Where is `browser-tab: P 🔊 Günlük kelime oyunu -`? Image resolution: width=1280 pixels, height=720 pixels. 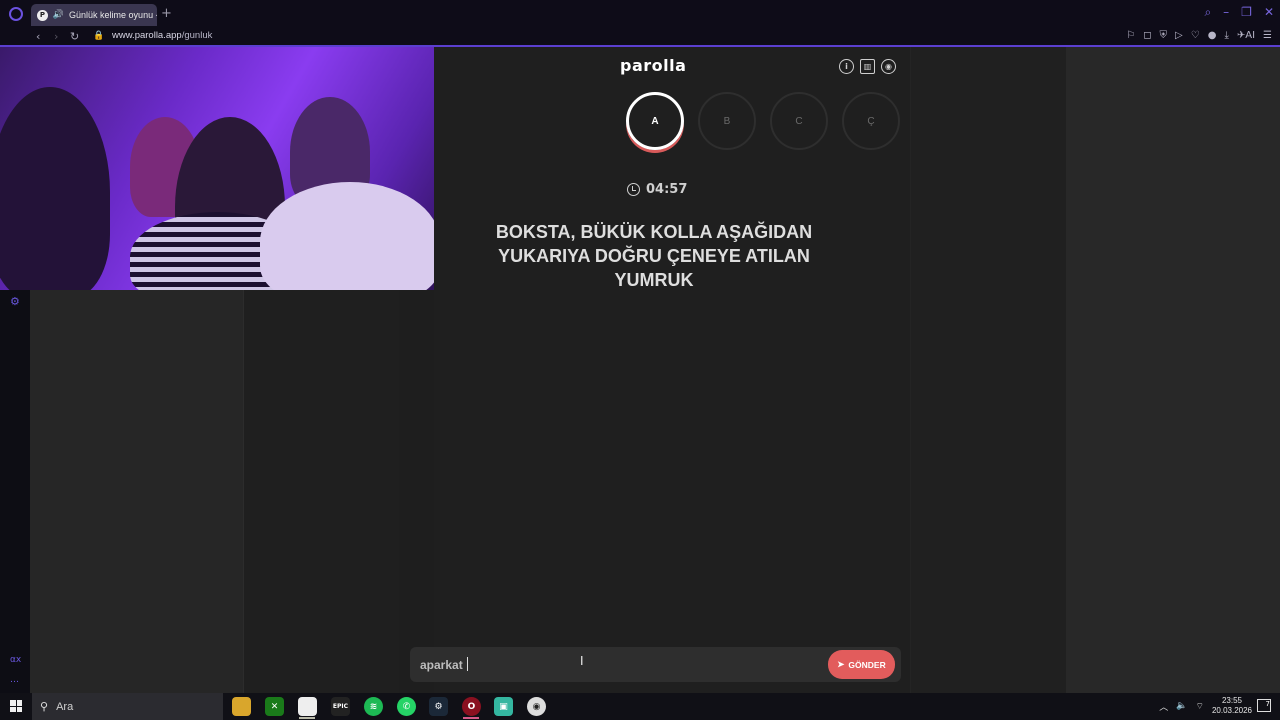 browser-tab: P 🔊 Günlük kelime oyunu - is located at coordinates (94, 15).